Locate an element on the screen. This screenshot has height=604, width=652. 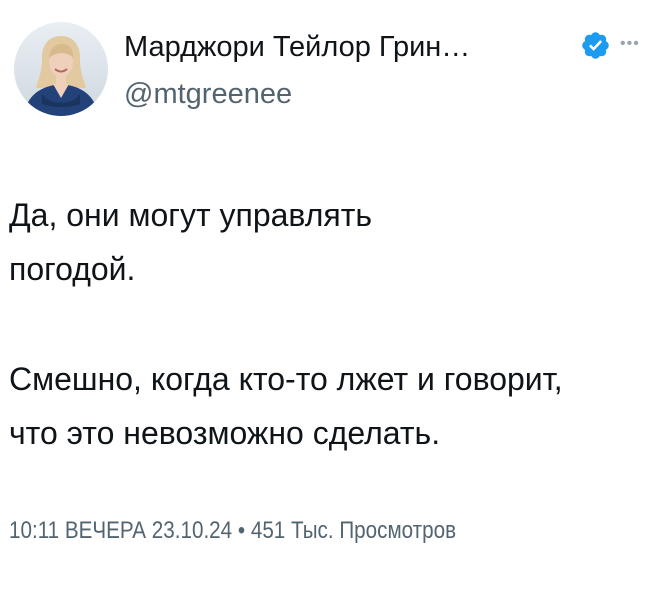
view-count: 451 Тыс. Просмотров is located at coordinates (353, 530).